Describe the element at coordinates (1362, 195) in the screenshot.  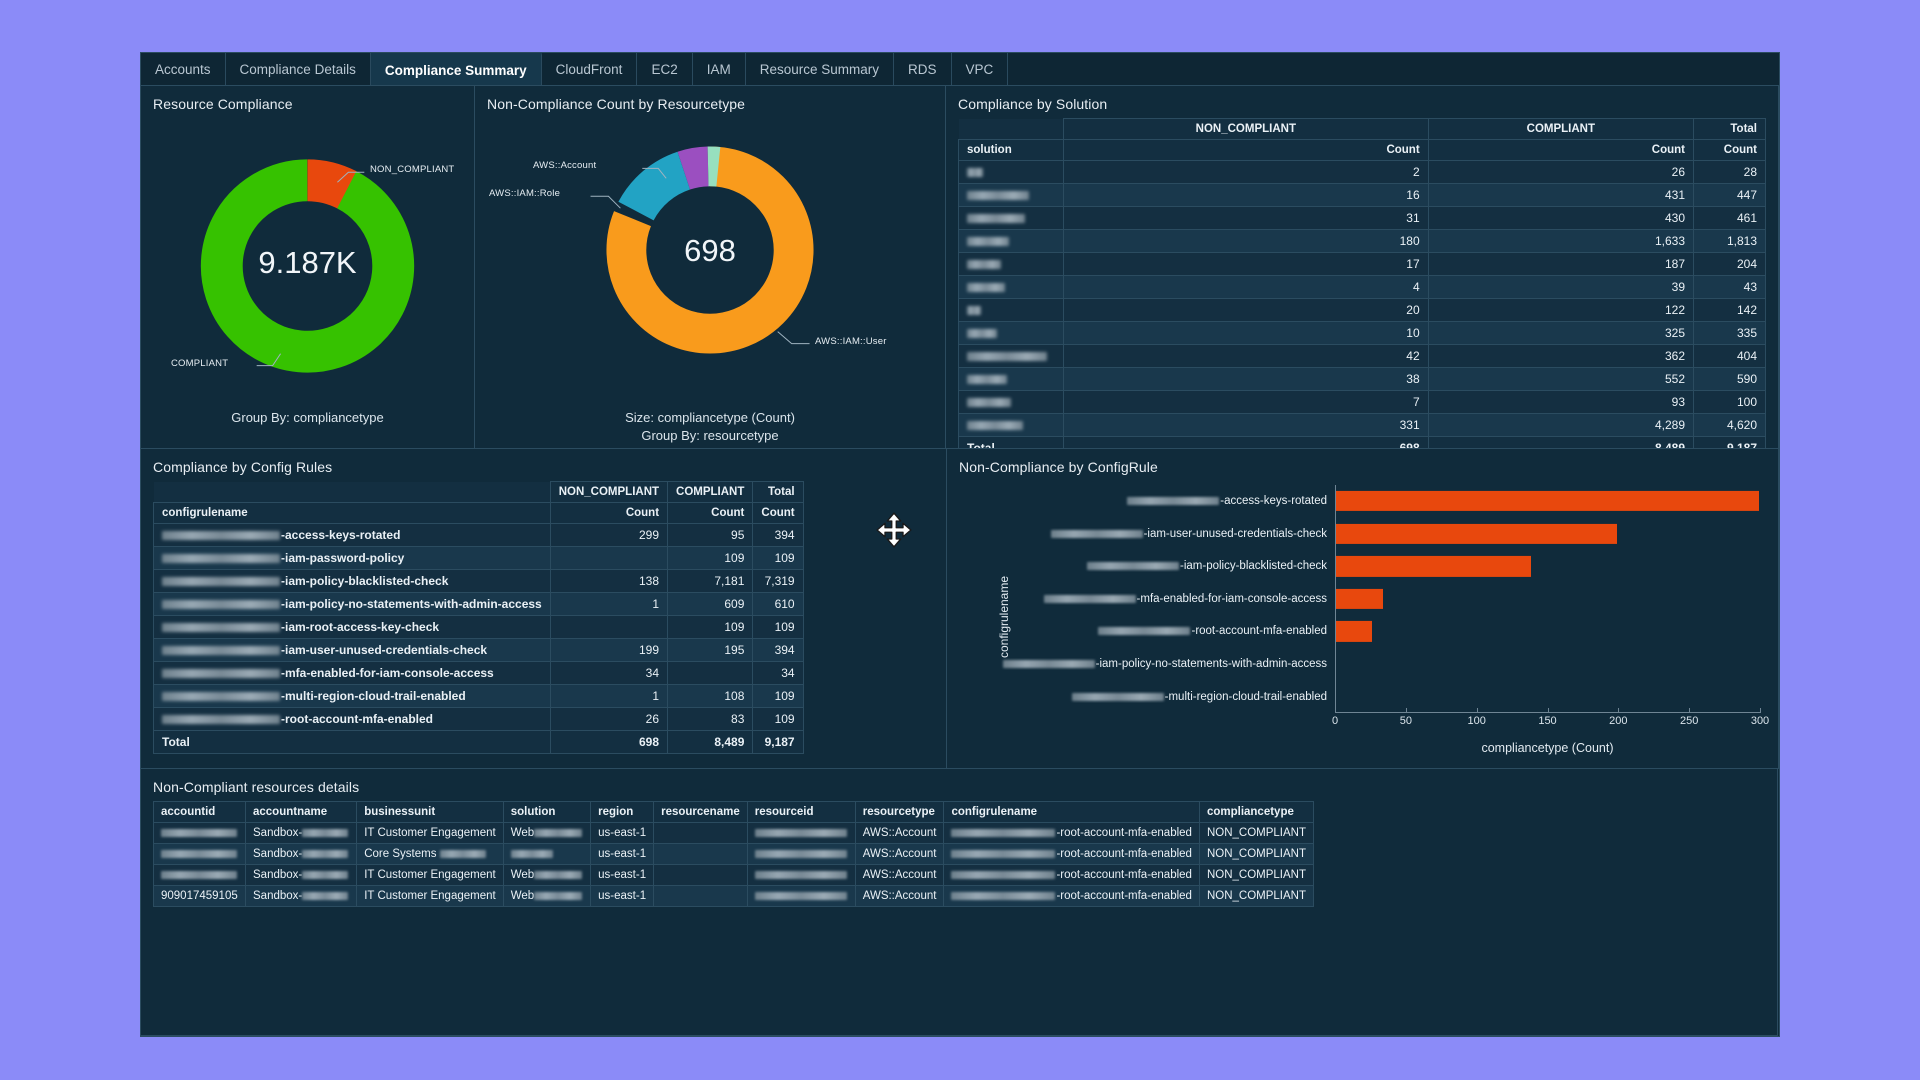
I see `table-row: 16 431 447` at that location.